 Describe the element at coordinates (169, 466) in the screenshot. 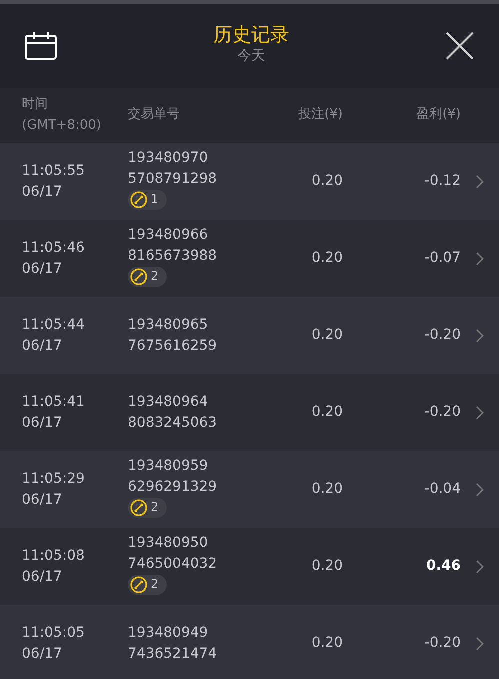

I see `order-number: 193480959` at that location.